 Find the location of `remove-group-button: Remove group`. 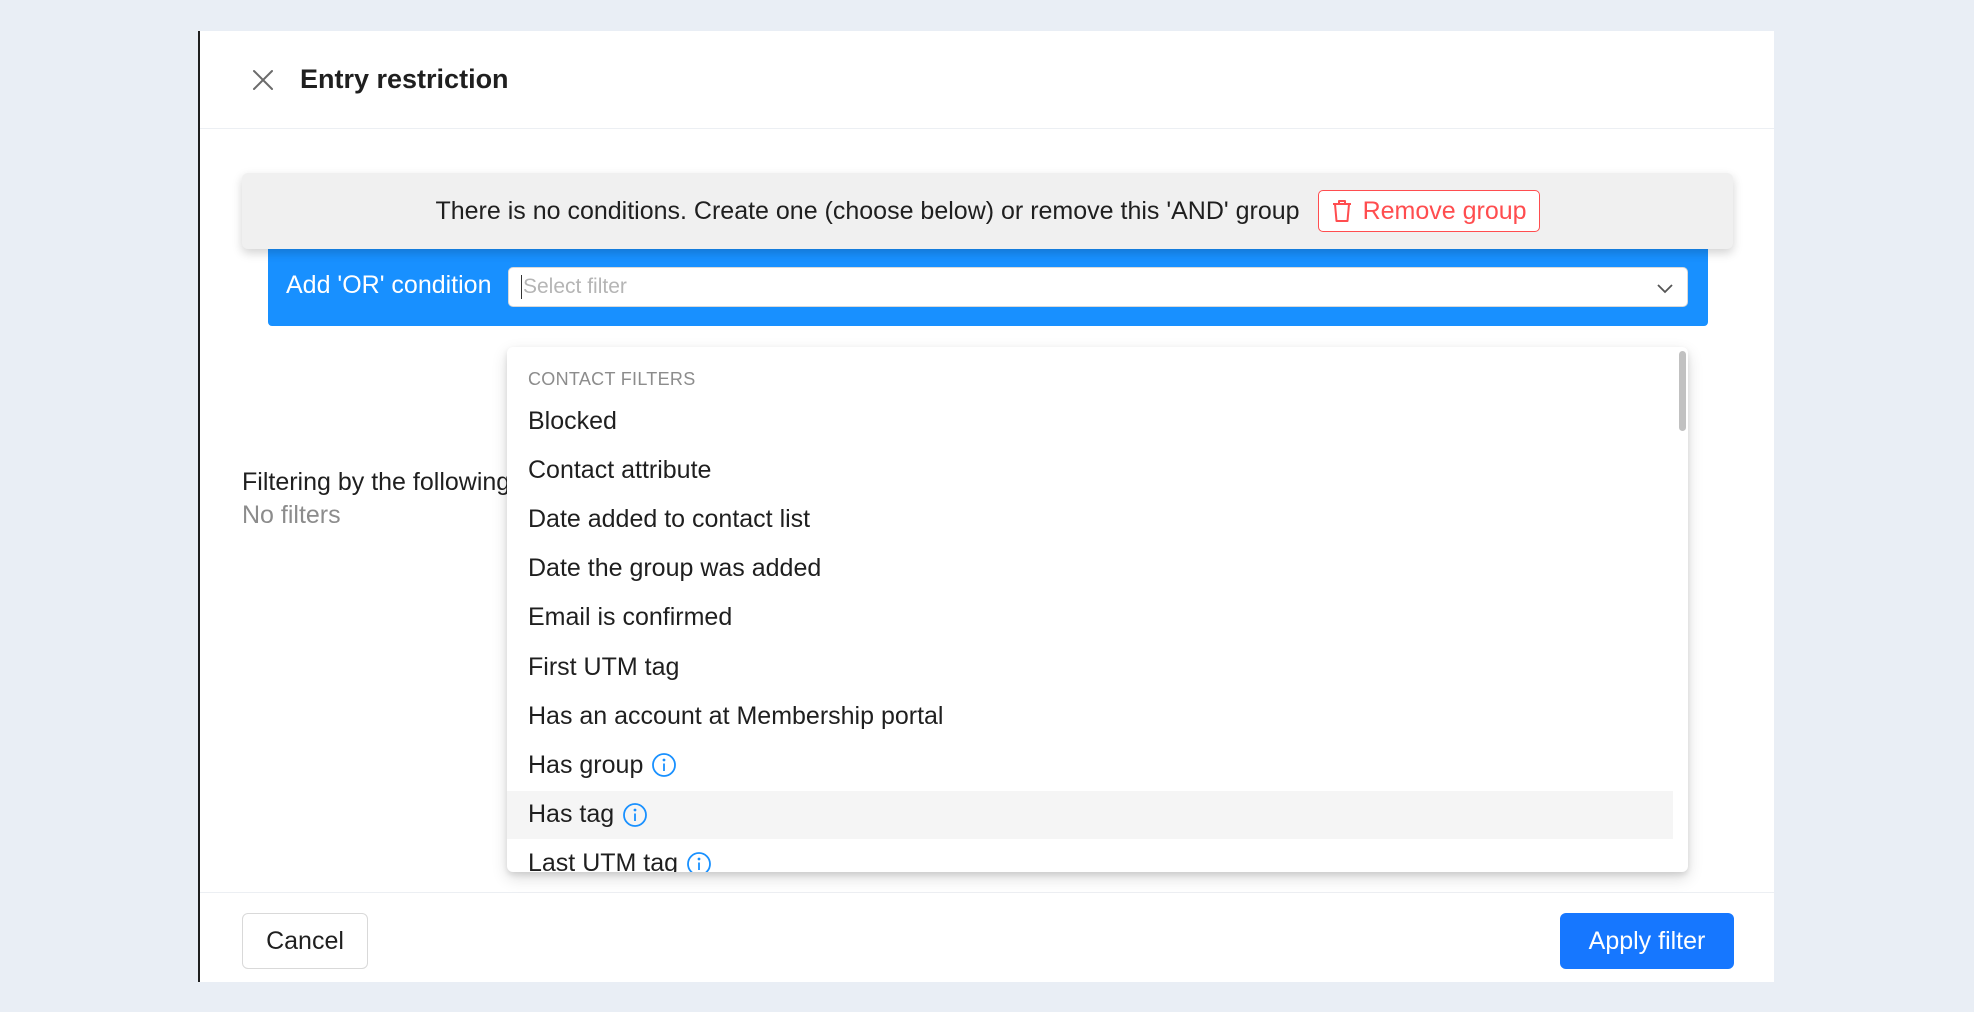

remove-group-button: Remove group is located at coordinates (1428, 211).